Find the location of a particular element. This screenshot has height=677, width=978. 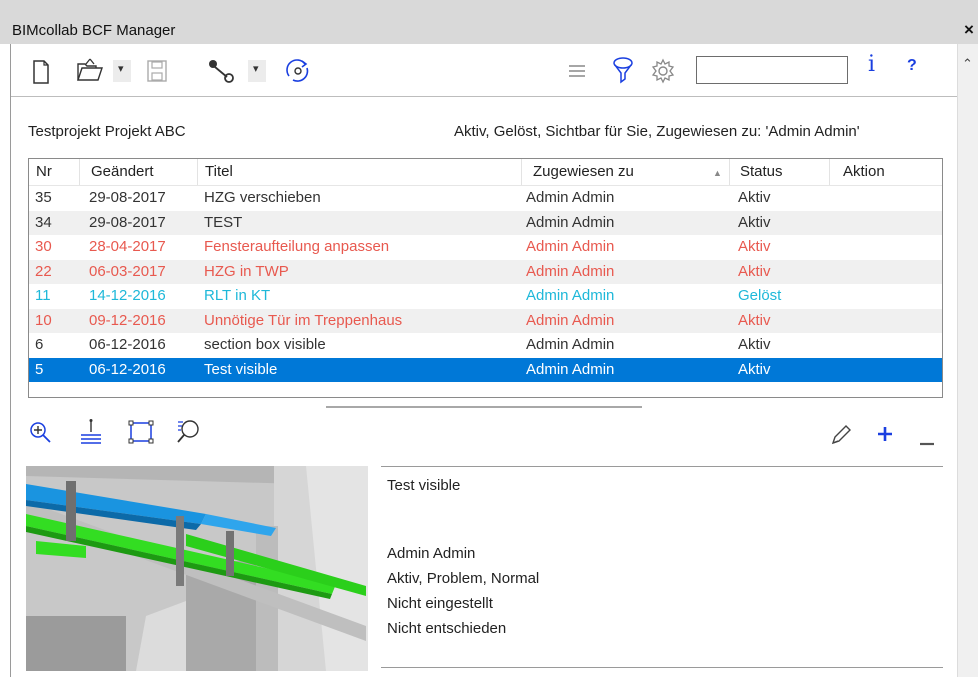

table-row: 22 06-03-2017 HZG in TWP Admin Admin Aktiv is located at coordinates (485, 271).